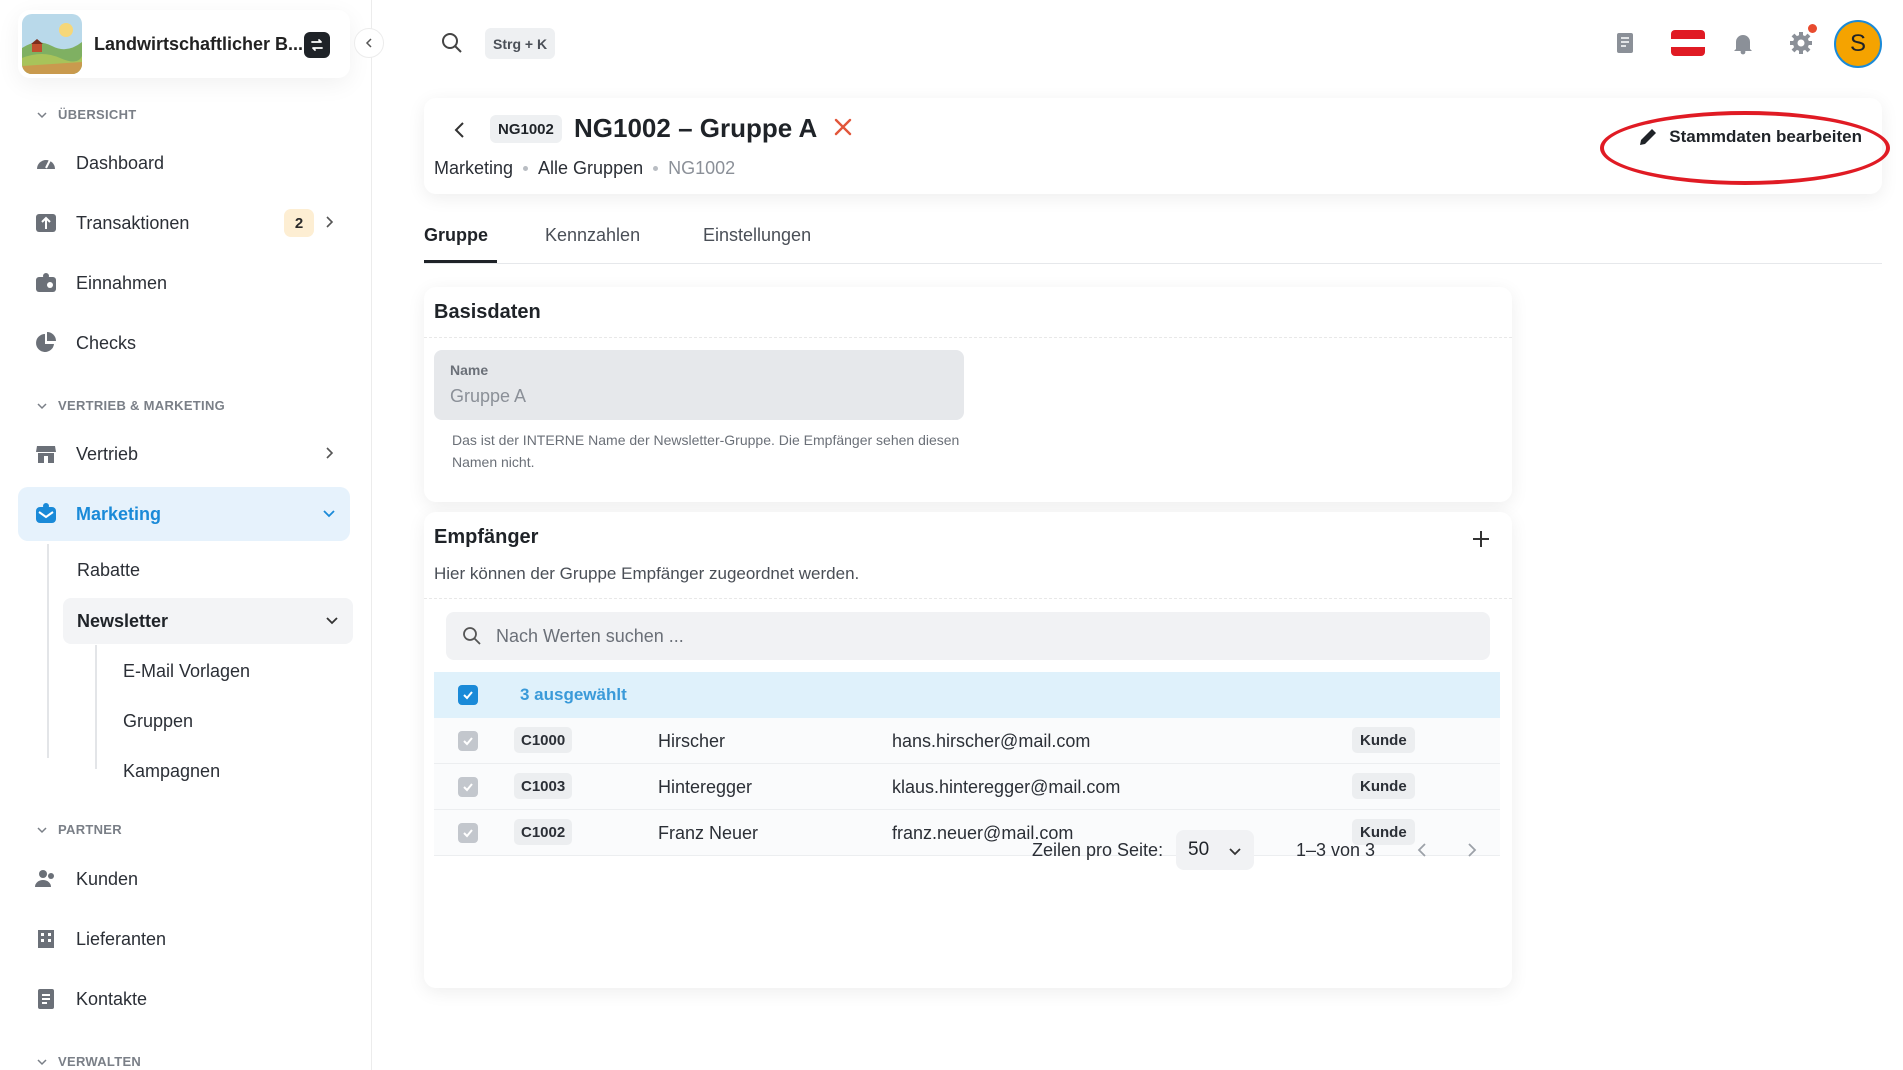 The image size is (1903, 1070). Describe the element at coordinates (108, 570) in the screenshot. I see `sidebar-subitem-discounts: Rabatte` at that location.